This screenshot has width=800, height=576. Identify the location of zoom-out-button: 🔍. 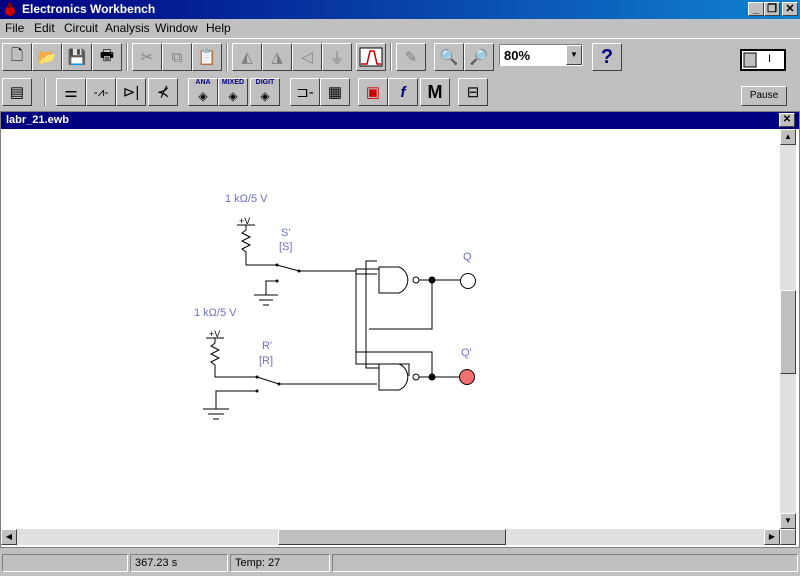
(449, 57).